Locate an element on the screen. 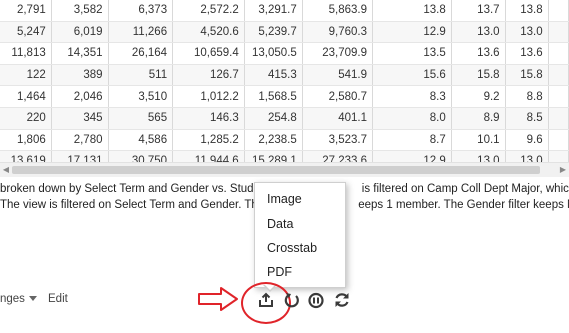 This screenshot has height=333, width=569. table-cell: 6,373 is located at coordinates (141, 11).